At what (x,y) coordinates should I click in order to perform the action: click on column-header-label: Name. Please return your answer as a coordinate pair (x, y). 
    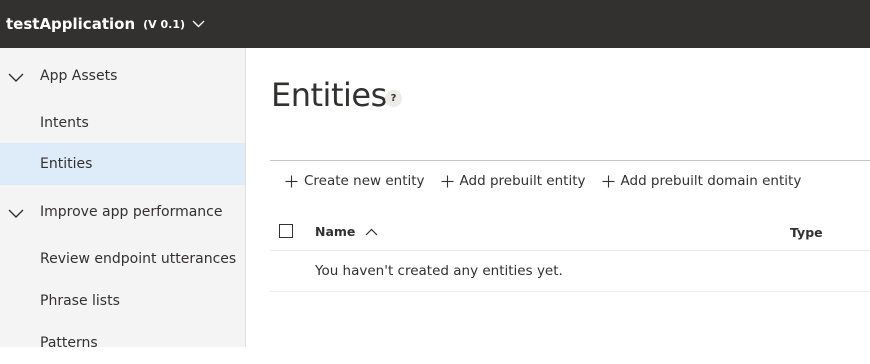
    Looking at the image, I should click on (335, 231).